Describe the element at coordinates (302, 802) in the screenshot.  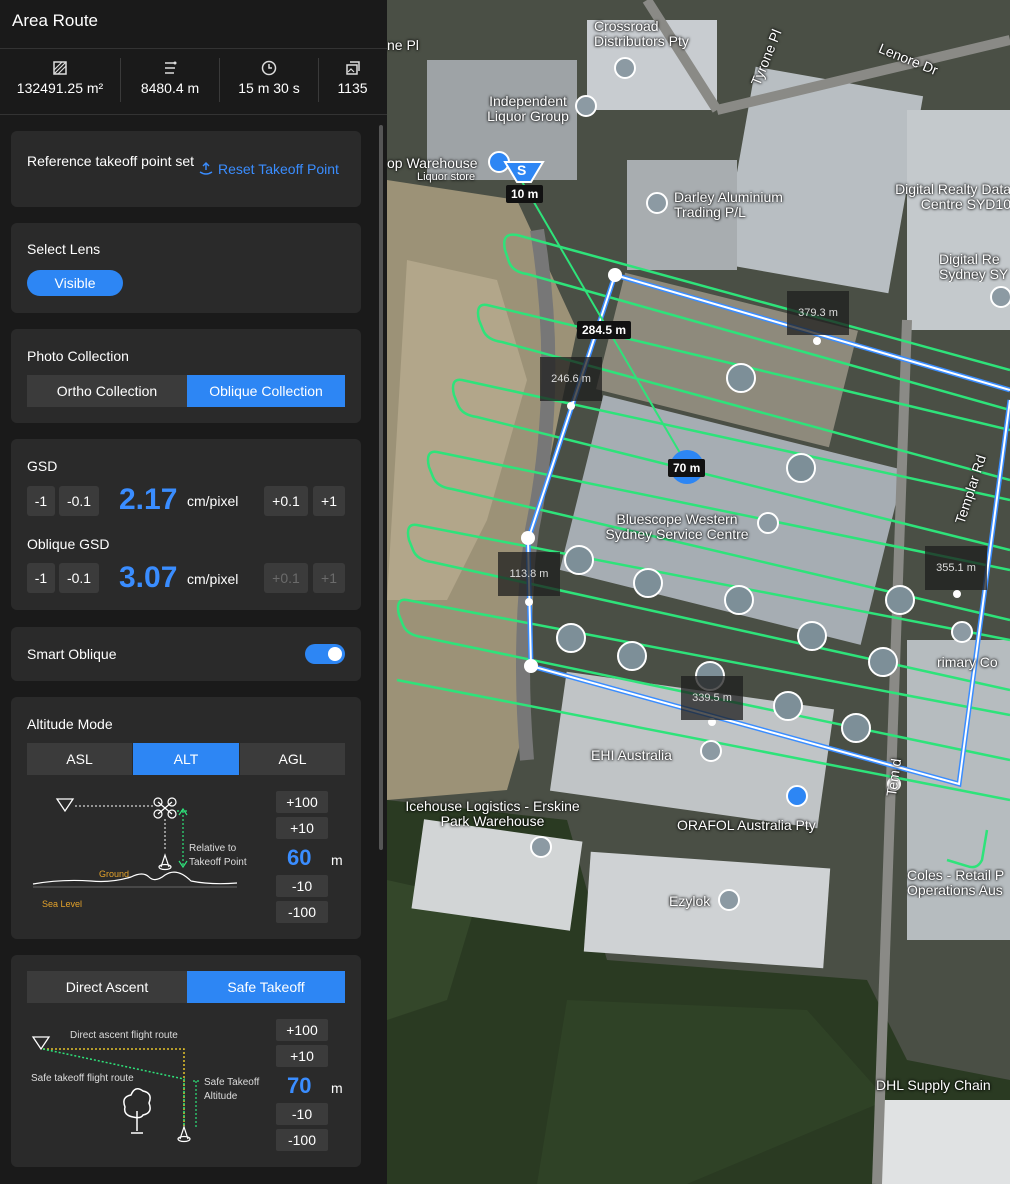
I see `altitude-plus-100-button: +100` at that location.